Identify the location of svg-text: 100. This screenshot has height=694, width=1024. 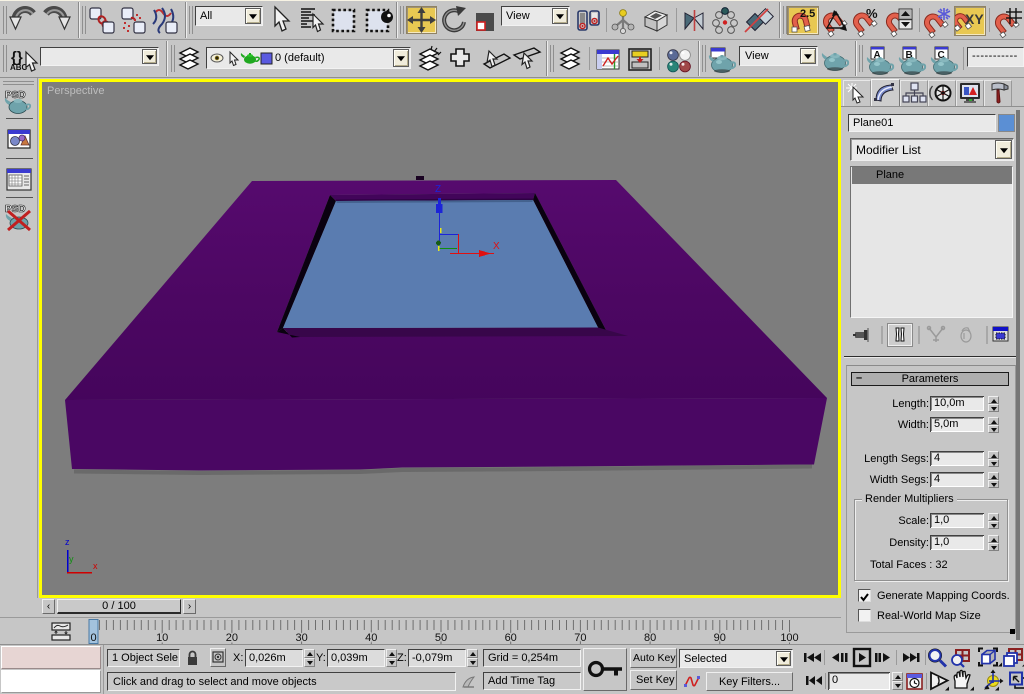
(789, 638).